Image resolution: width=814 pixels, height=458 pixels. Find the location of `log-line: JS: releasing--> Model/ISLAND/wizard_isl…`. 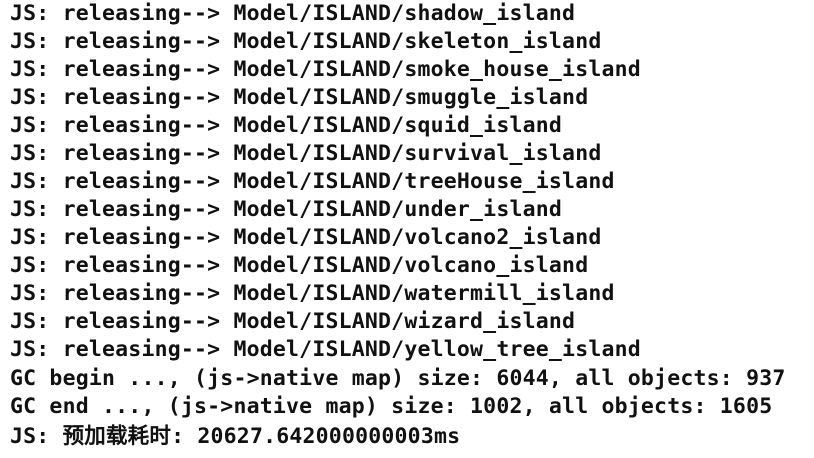

log-line: JS: releasing--> Model/ISLAND/wizard_isl… is located at coordinates (293, 321).